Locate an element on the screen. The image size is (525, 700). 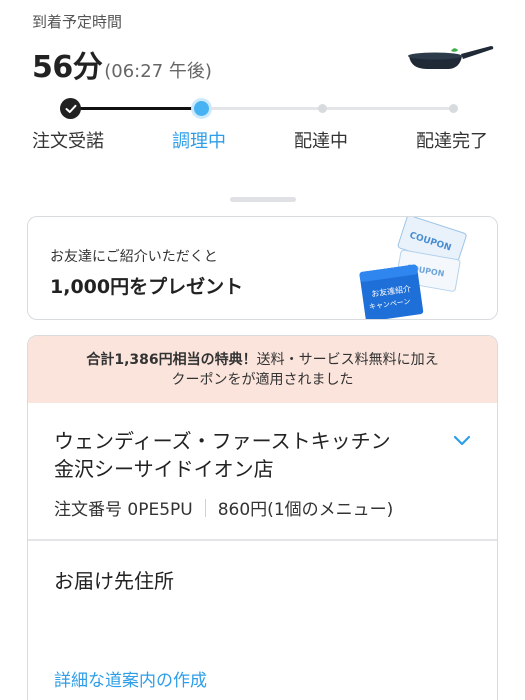
frying-pan-icon is located at coordinates (451, 57).